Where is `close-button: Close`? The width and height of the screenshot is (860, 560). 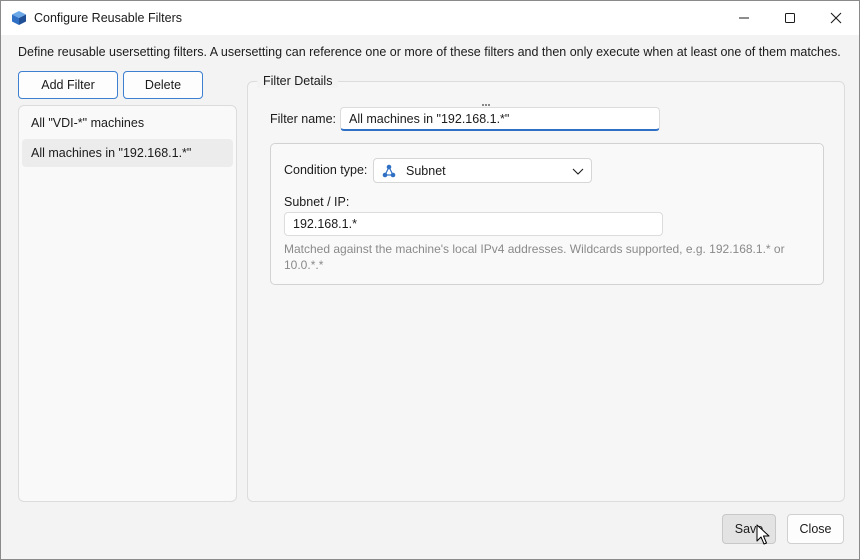
close-button: Close is located at coordinates (815, 529).